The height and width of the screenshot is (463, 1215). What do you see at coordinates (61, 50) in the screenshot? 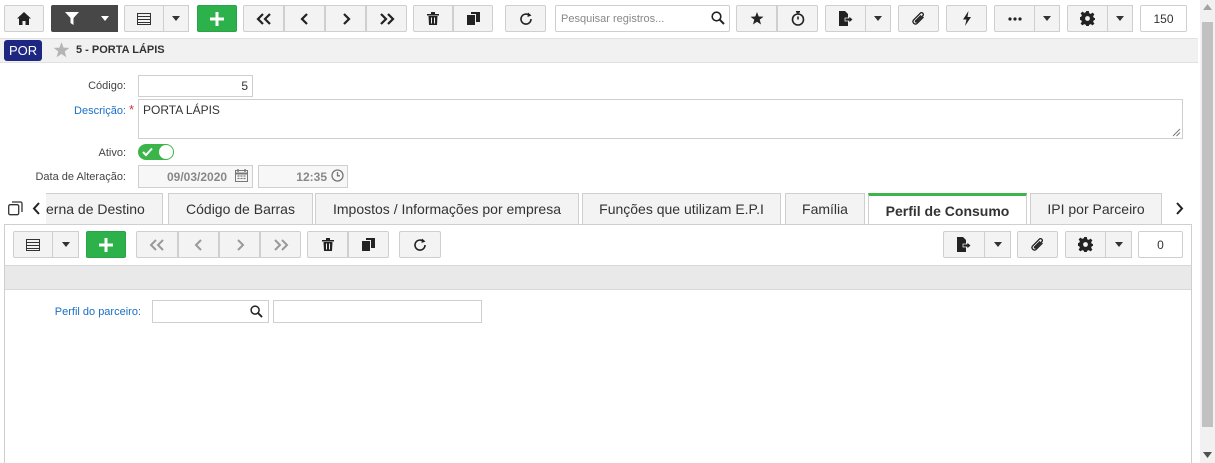
I see `star-outline-icon` at bounding box center [61, 50].